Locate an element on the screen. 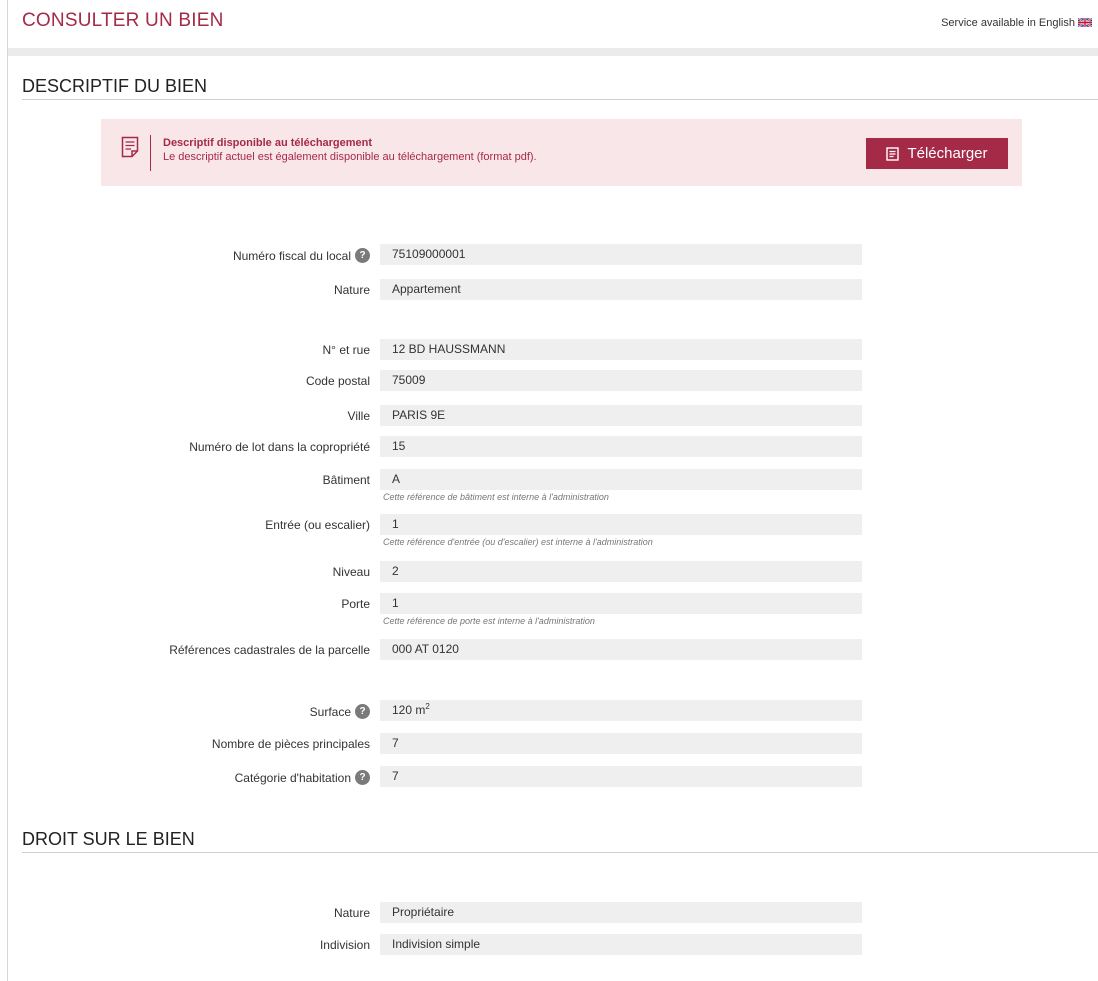 The width and height of the screenshot is (1098, 981). surface-unit-exponent: 2 is located at coordinates (427, 706).